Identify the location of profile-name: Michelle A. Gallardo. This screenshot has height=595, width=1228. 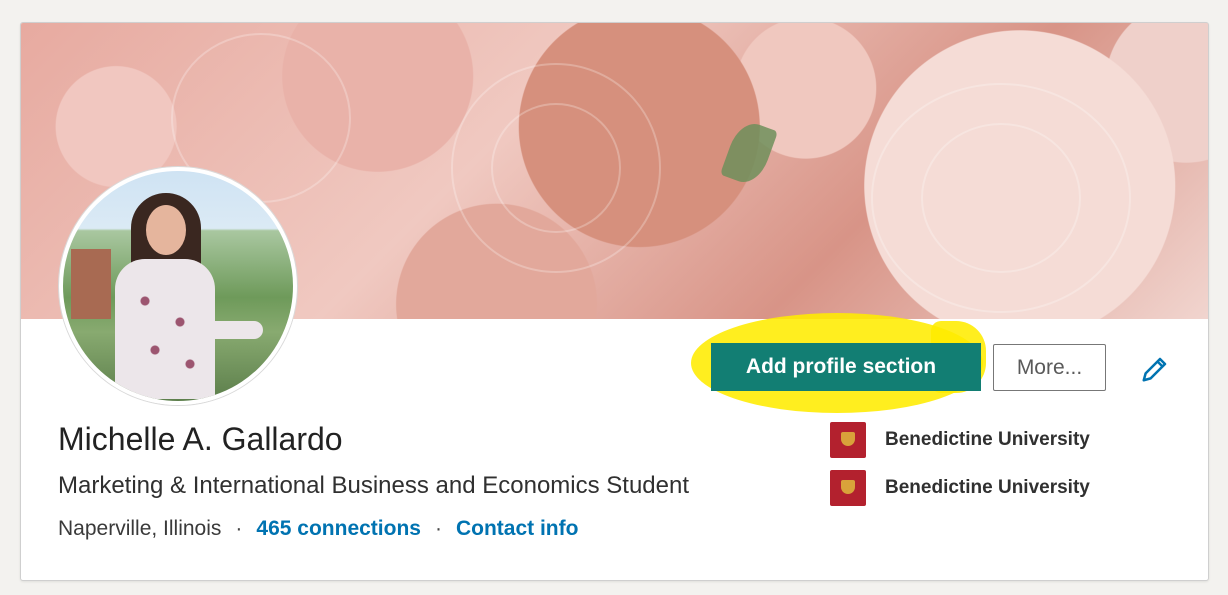
(200, 439).